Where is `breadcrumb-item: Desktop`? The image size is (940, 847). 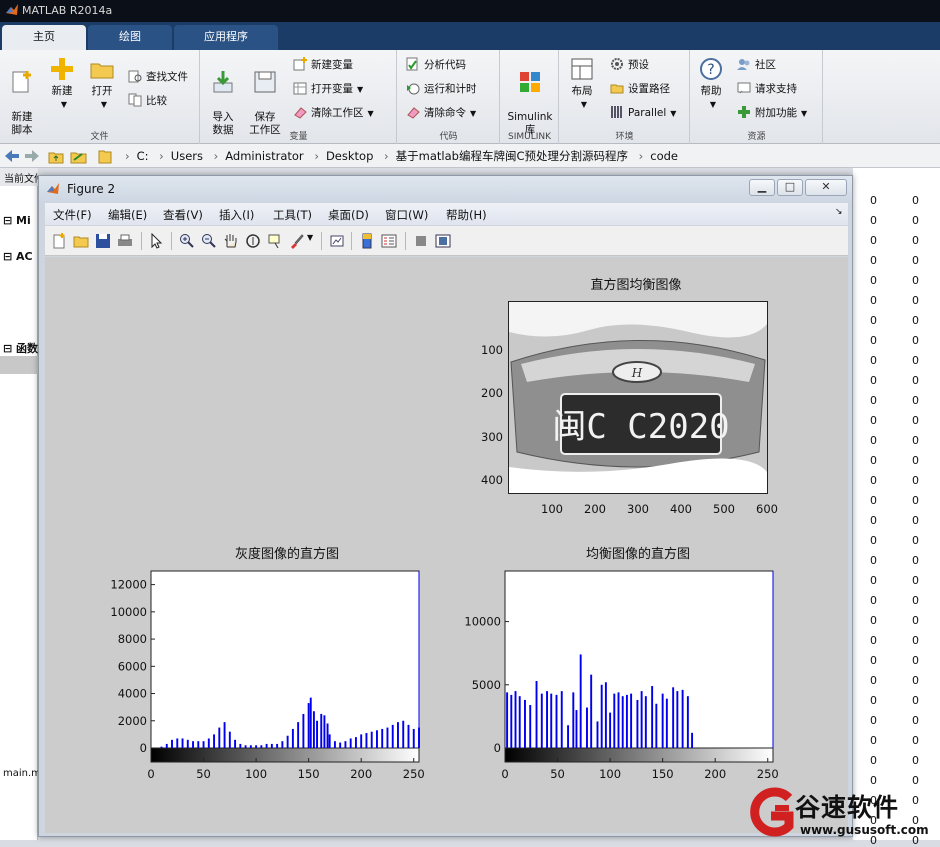 breadcrumb-item: Desktop is located at coordinates (349, 156).